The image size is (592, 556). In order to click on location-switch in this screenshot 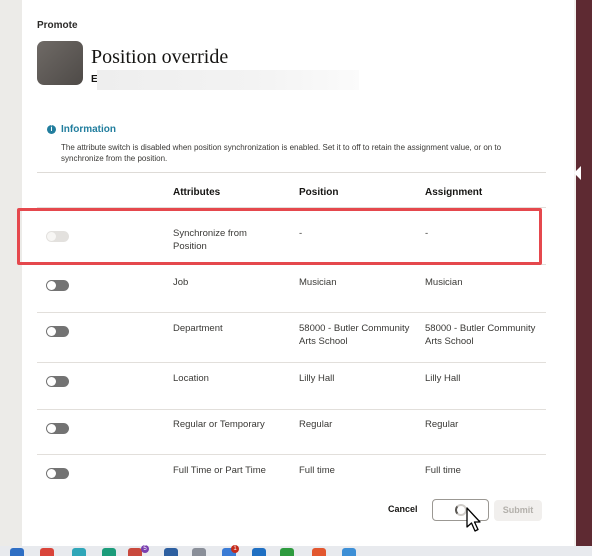, I will do `click(57, 381)`.